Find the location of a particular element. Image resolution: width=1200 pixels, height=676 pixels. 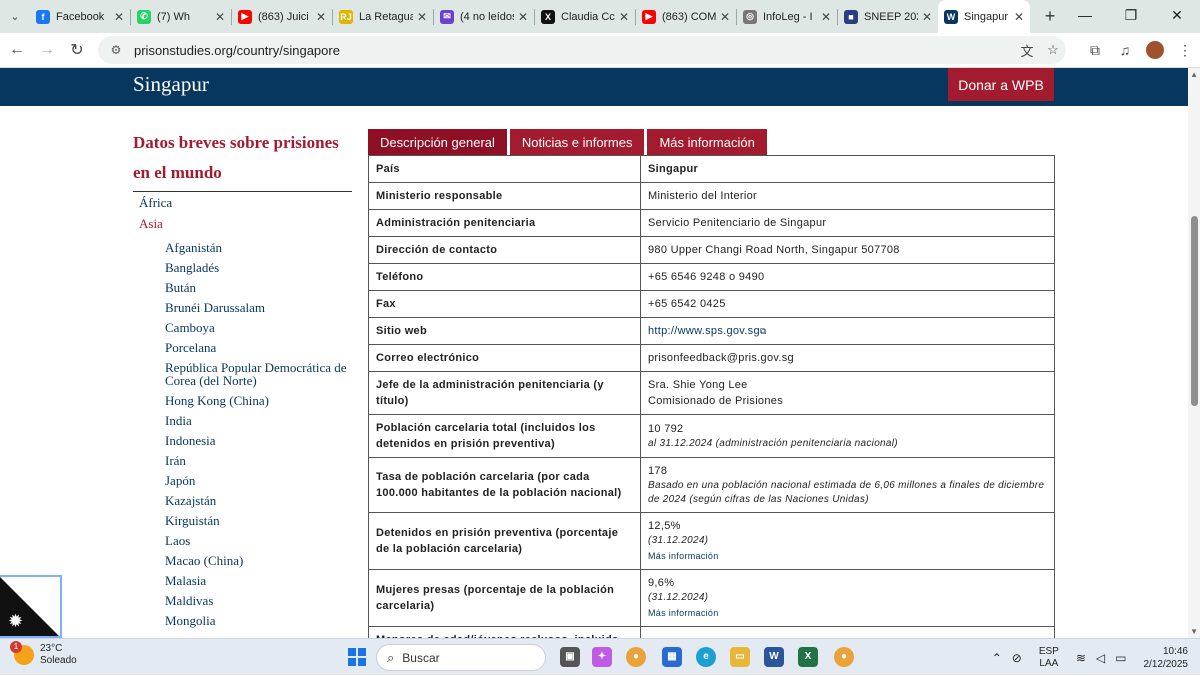

back-button: ← is located at coordinates (17, 50).